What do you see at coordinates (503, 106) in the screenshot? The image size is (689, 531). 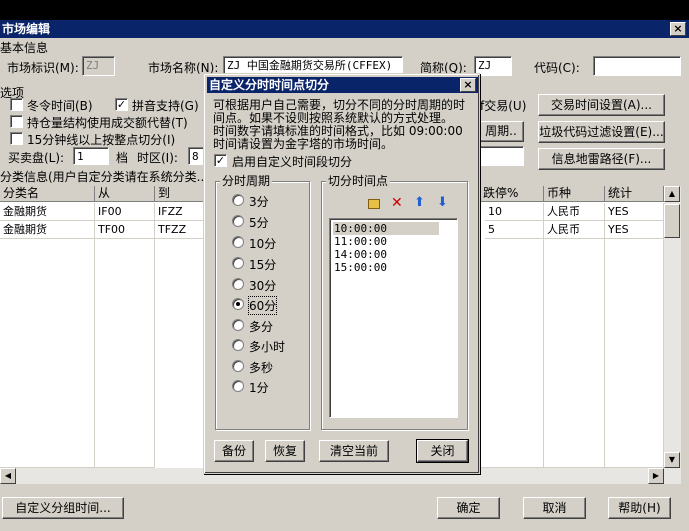 I see `trade-option-label: f交易(U)` at bounding box center [503, 106].